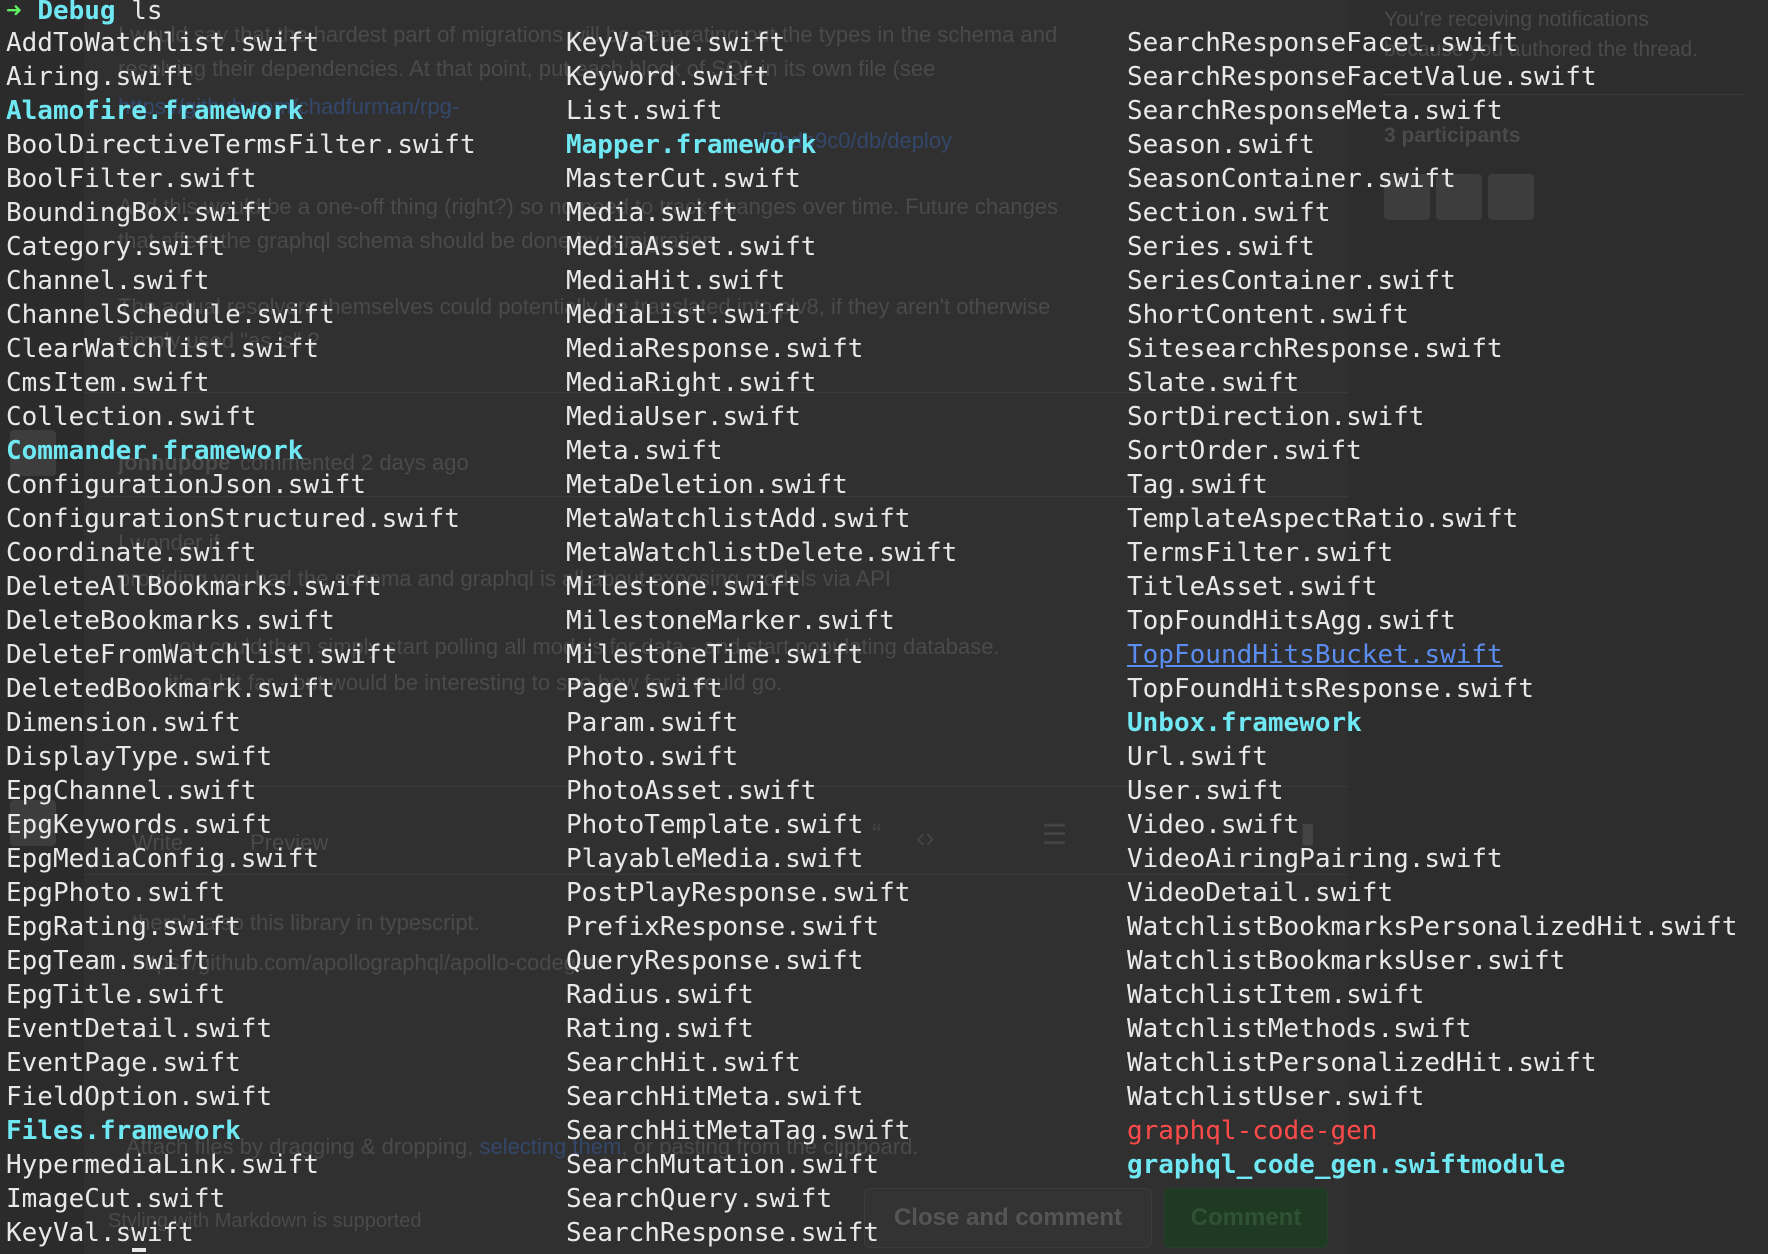 The width and height of the screenshot is (1768, 1254). I want to click on file-entry: Media.swift, so click(652, 213).